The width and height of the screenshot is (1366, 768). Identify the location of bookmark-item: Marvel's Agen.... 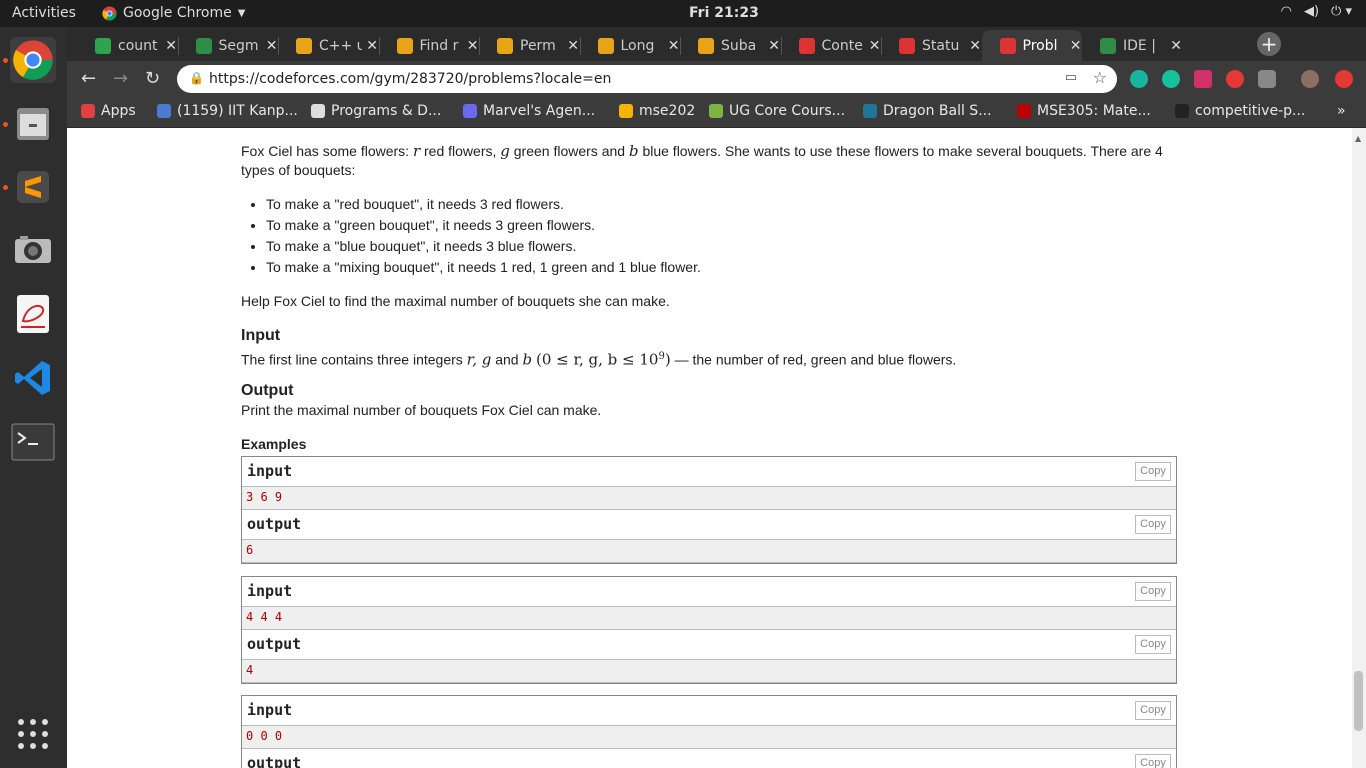
(529, 111).